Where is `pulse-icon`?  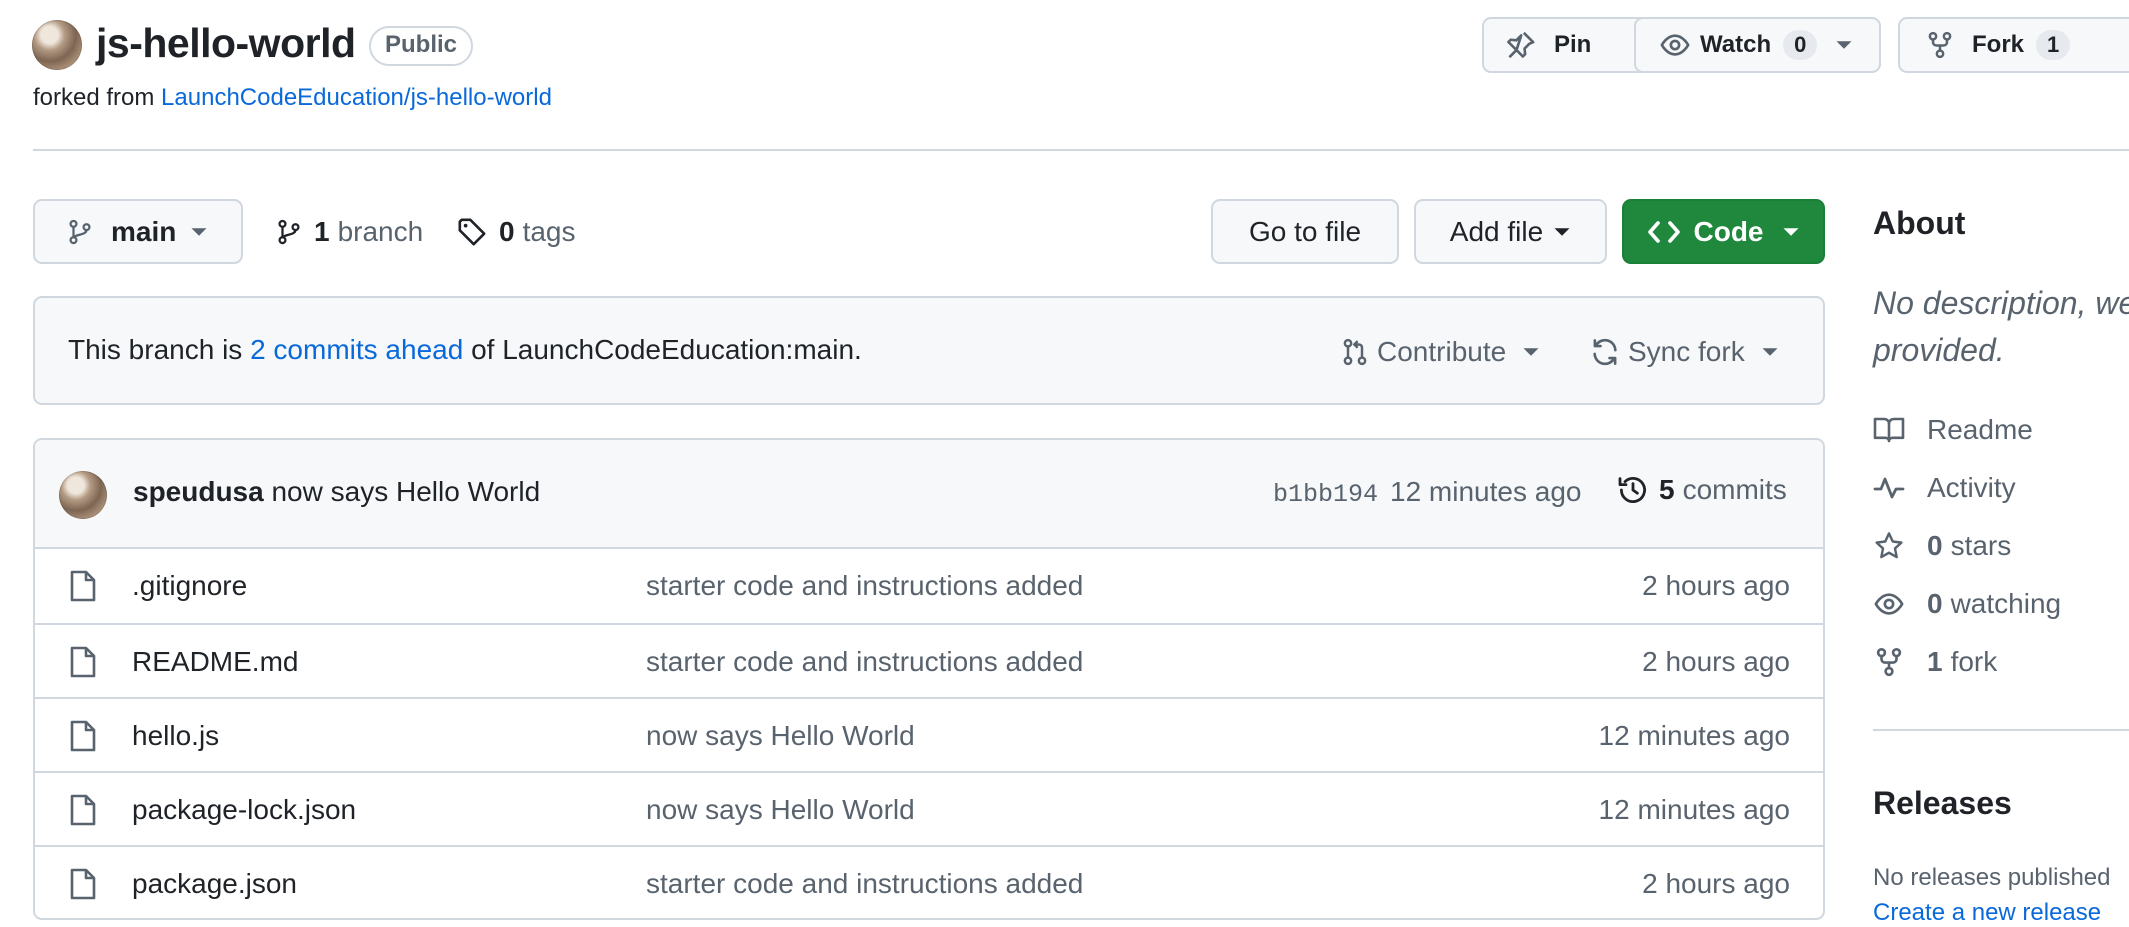
pulse-icon is located at coordinates (1889, 488).